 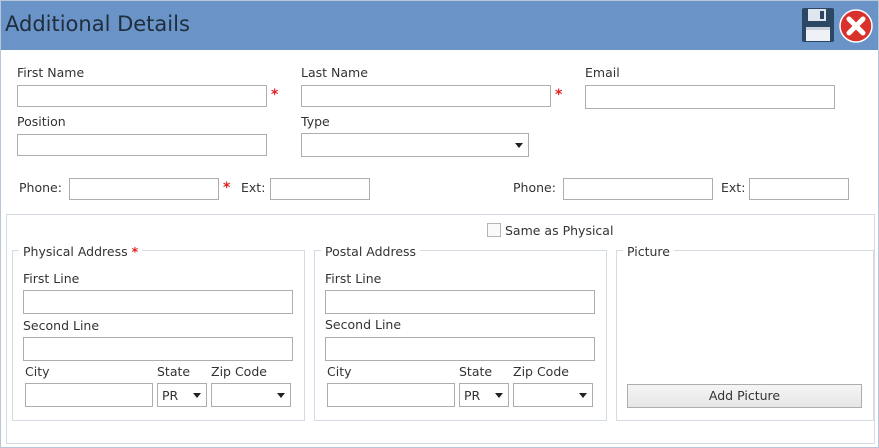 What do you see at coordinates (174, 371) in the screenshot?
I see `physical-state-label: State` at bounding box center [174, 371].